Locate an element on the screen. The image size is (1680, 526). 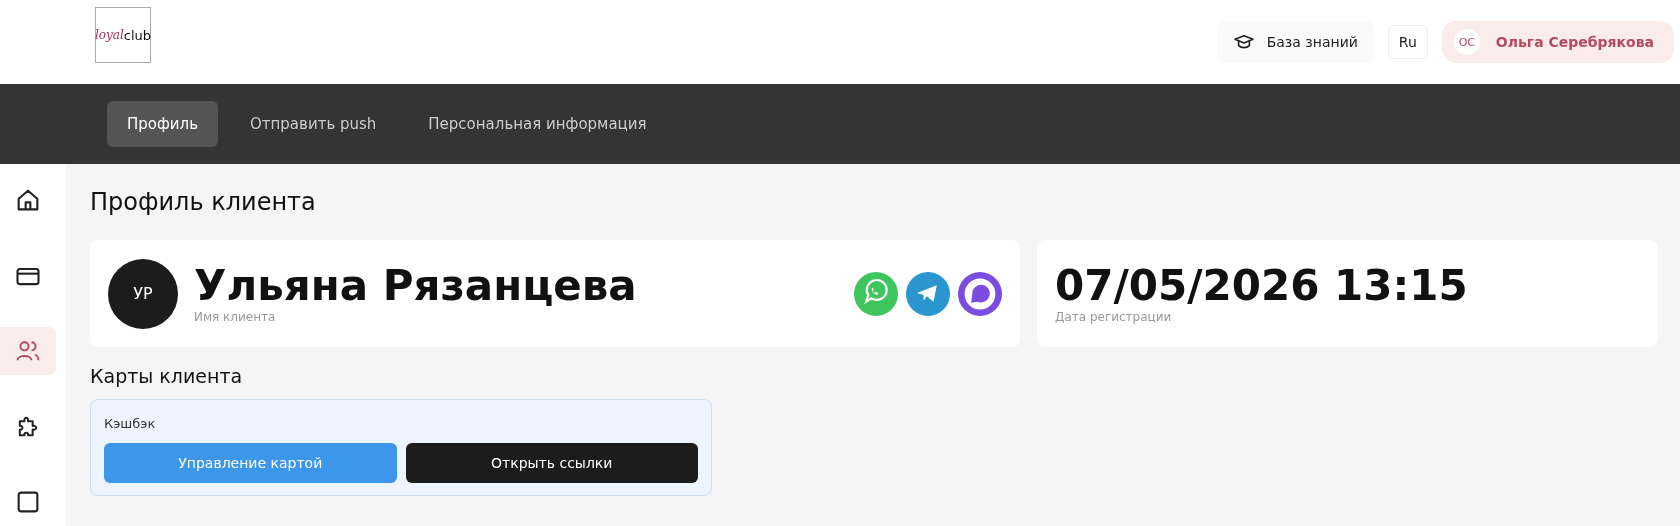
client-name-caption: Имя клиента is located at coordinates (235, 316).